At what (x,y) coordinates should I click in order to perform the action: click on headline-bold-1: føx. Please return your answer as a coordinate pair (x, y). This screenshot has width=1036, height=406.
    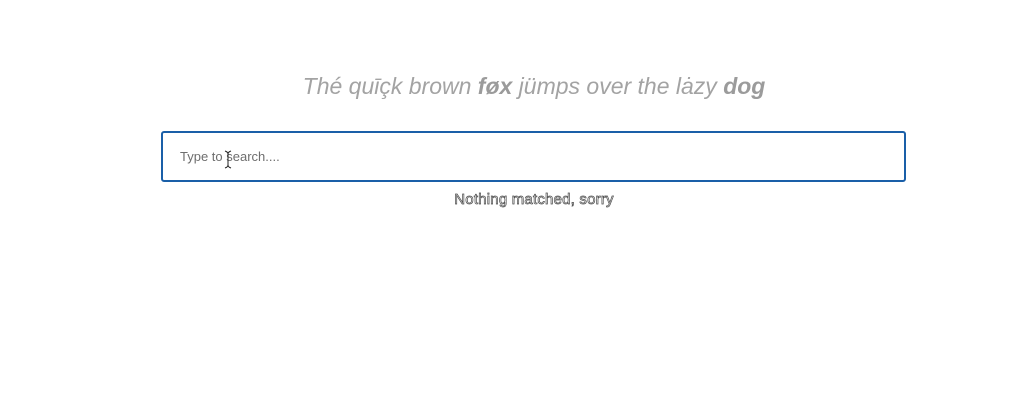
    Looking at the image, I should click on (495, 86).